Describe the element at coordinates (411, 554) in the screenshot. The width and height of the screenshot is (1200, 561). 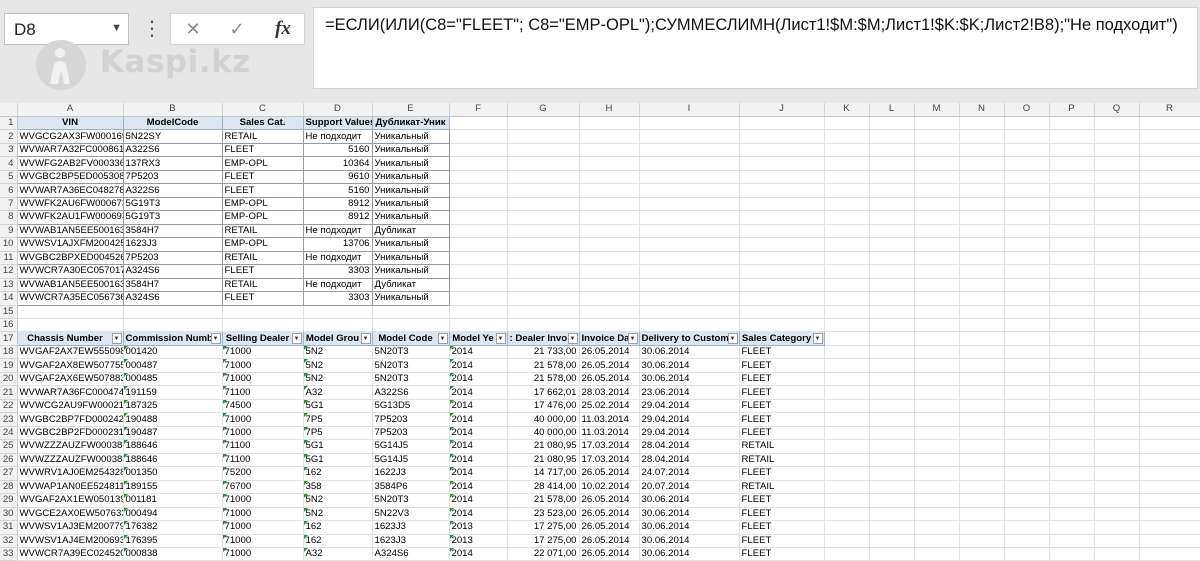
I see `cell: A324S6` at that location.